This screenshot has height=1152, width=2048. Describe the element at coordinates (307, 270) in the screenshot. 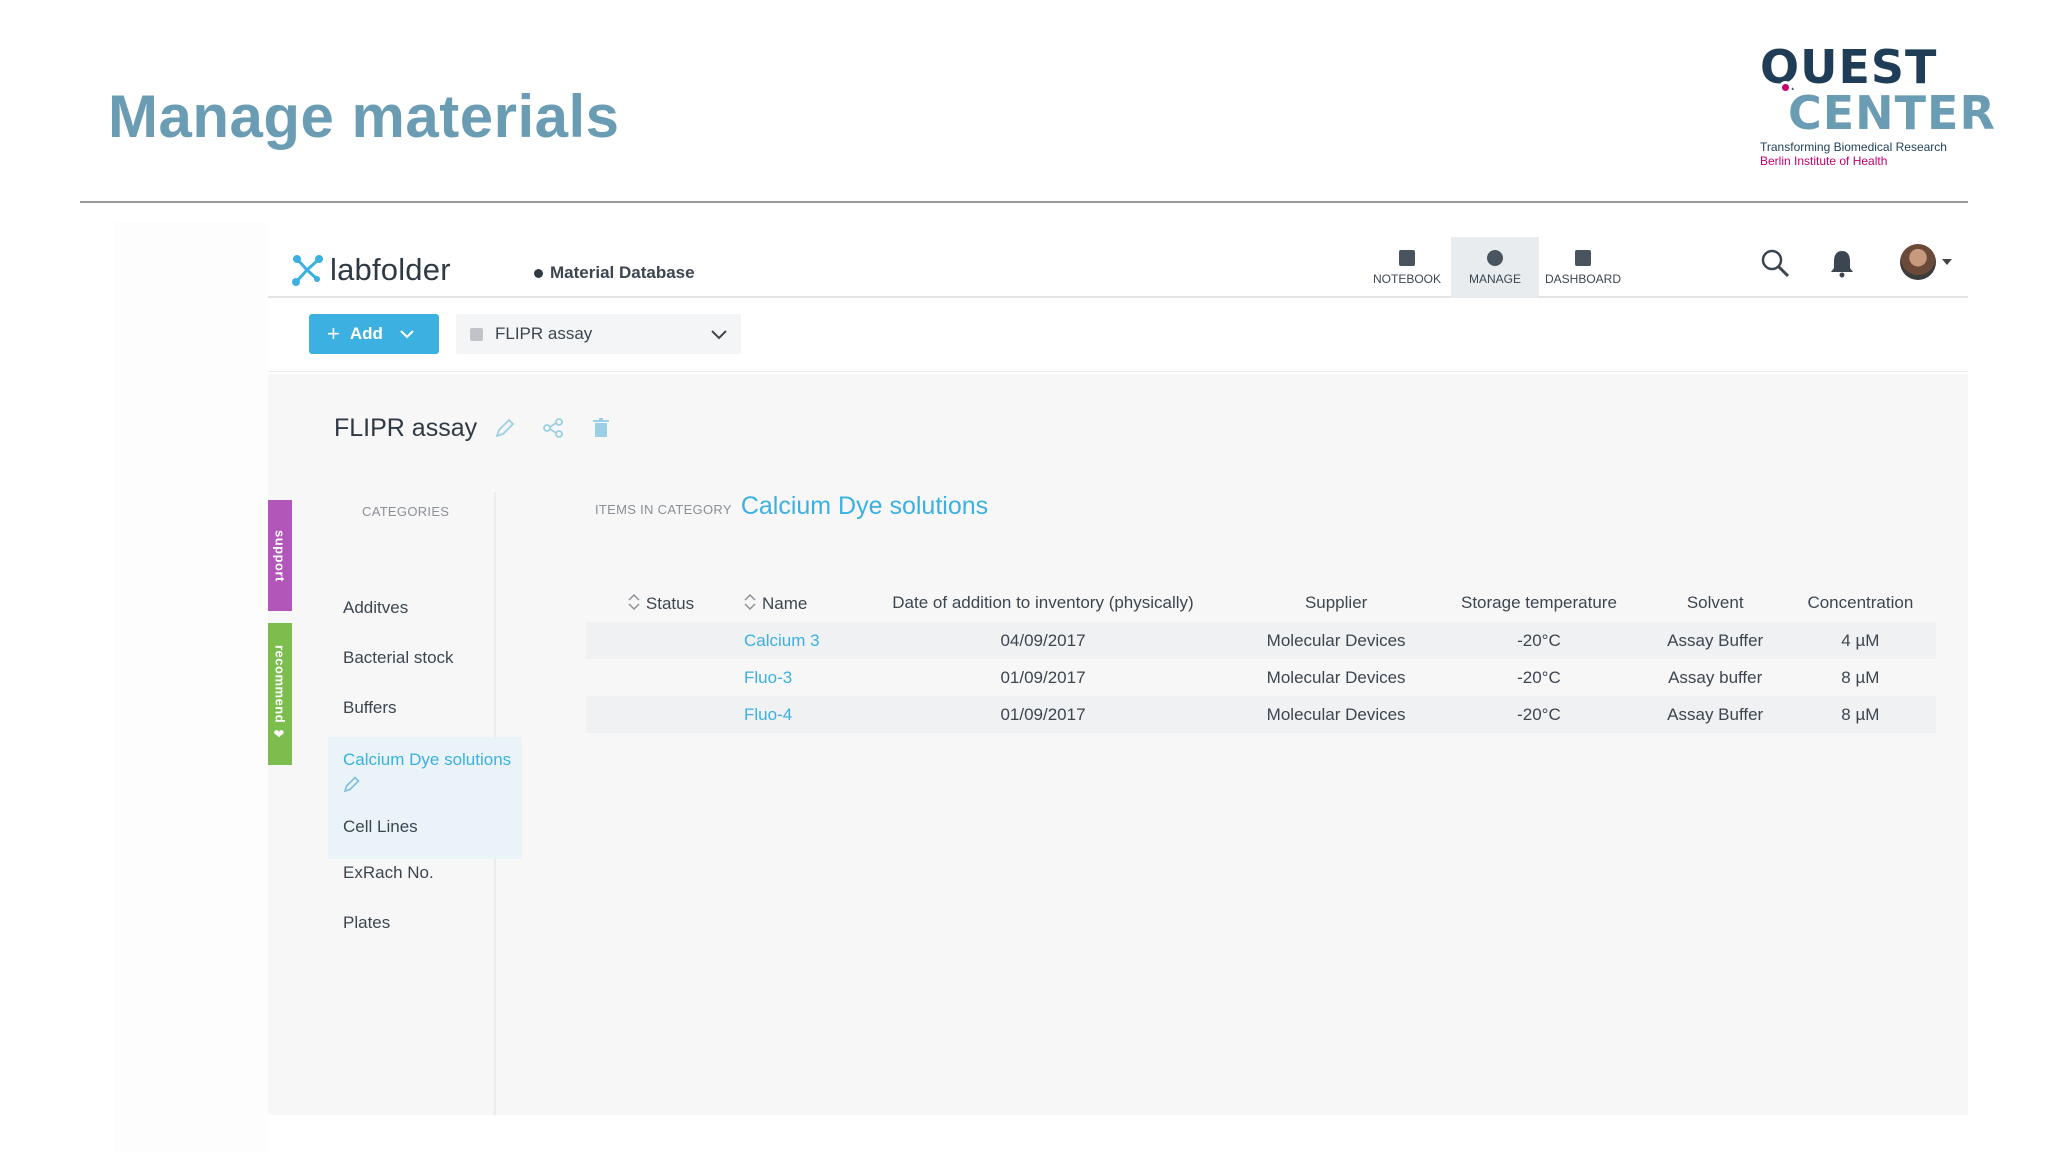

I see `labfolder-molecule-icon` at that location.